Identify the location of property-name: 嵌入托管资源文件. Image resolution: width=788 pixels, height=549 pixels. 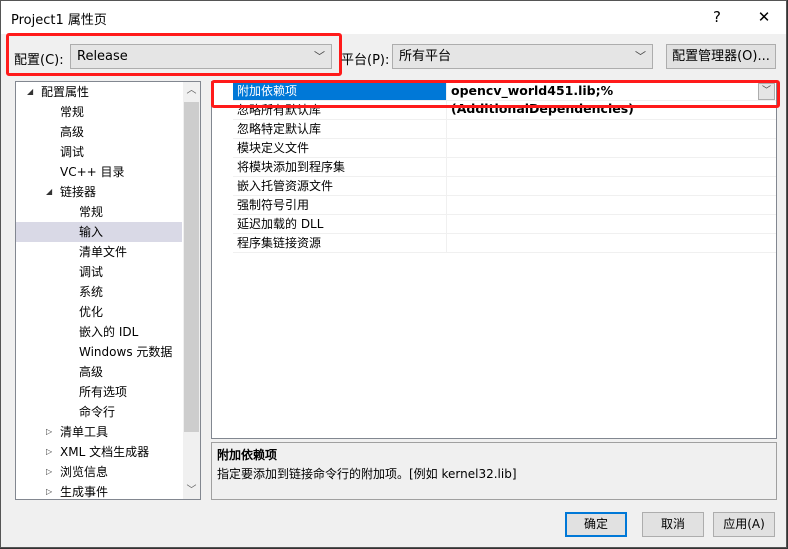
(340, 186).